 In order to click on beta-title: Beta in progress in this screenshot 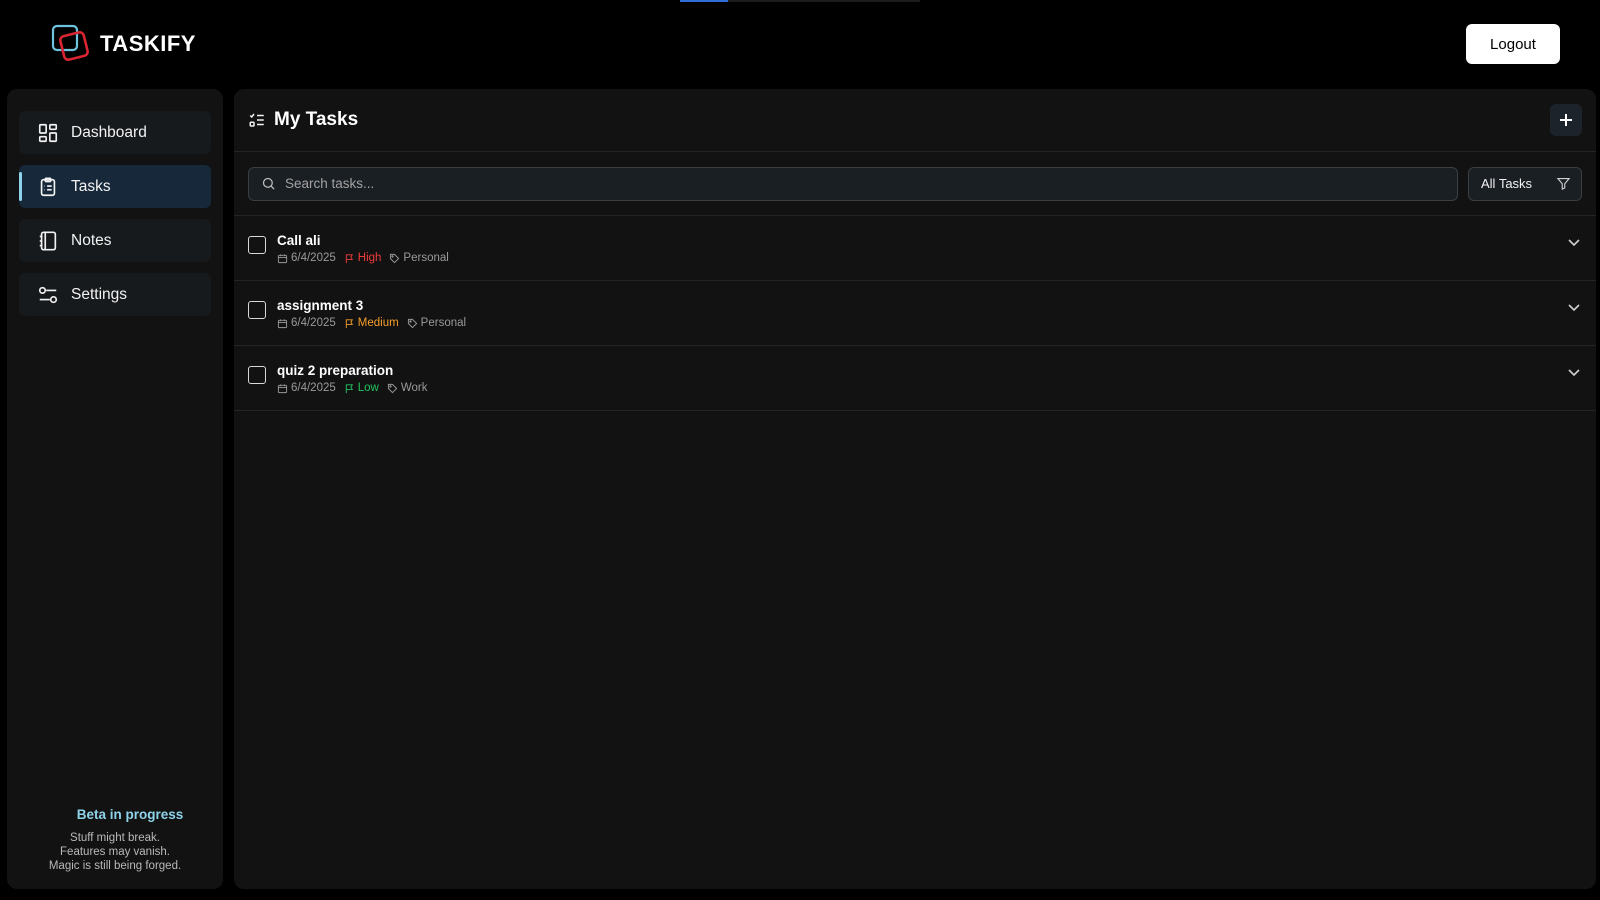, I will do `click(130, 814)`.